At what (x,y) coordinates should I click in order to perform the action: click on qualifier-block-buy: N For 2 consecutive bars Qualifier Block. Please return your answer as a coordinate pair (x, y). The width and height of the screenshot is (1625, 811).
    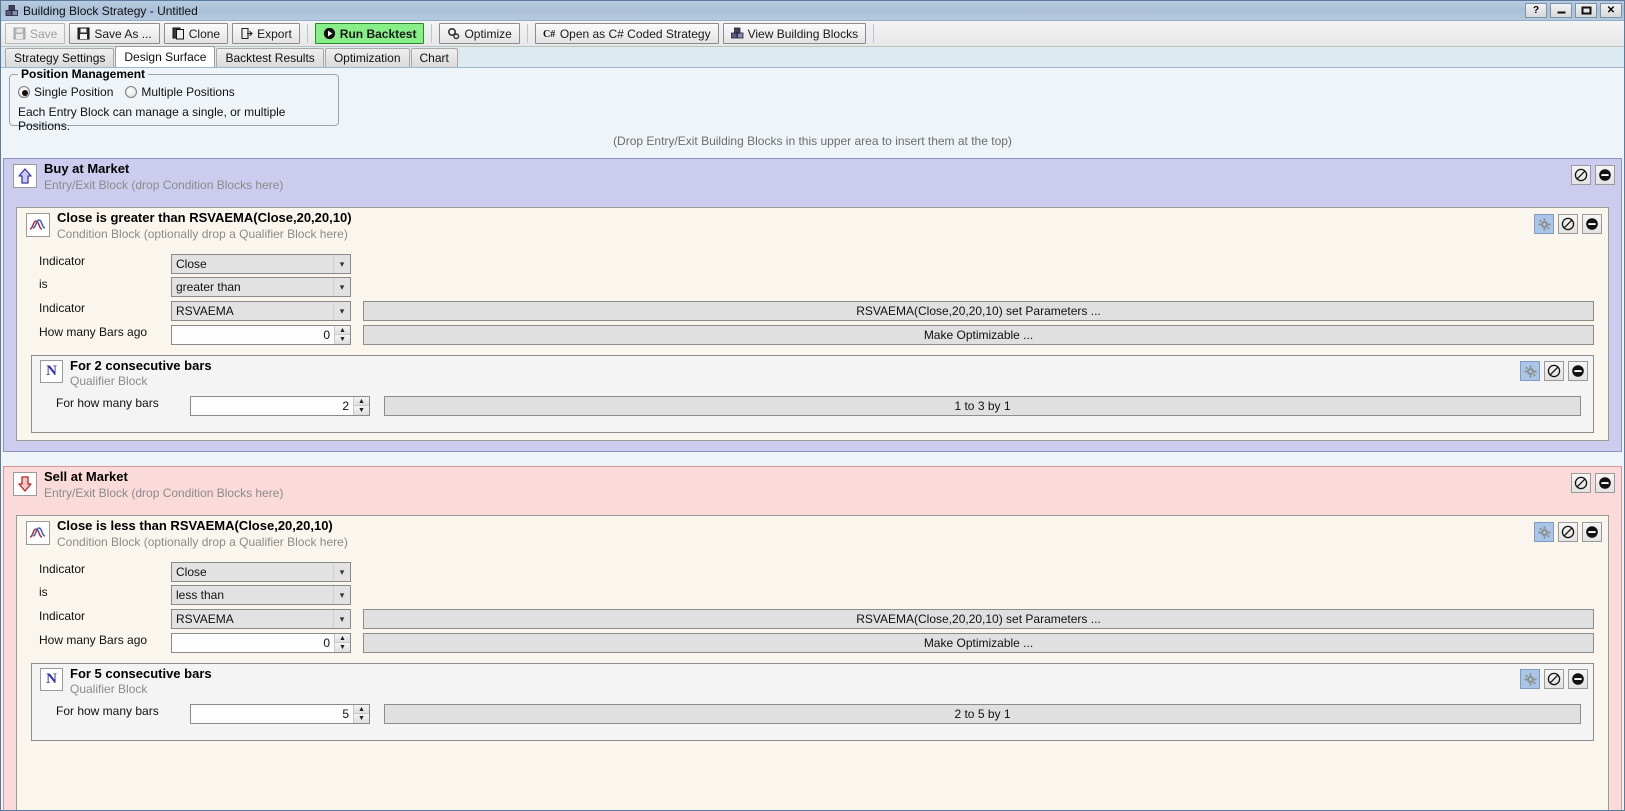
    Looking at the image, I should click on (812, 394).